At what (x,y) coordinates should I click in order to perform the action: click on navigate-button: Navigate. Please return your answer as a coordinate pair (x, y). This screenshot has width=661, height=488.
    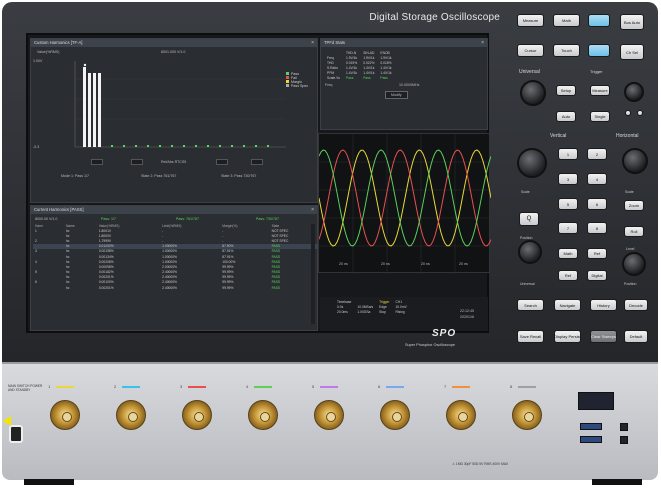
    Looking at the image, I should click on (567, 305).